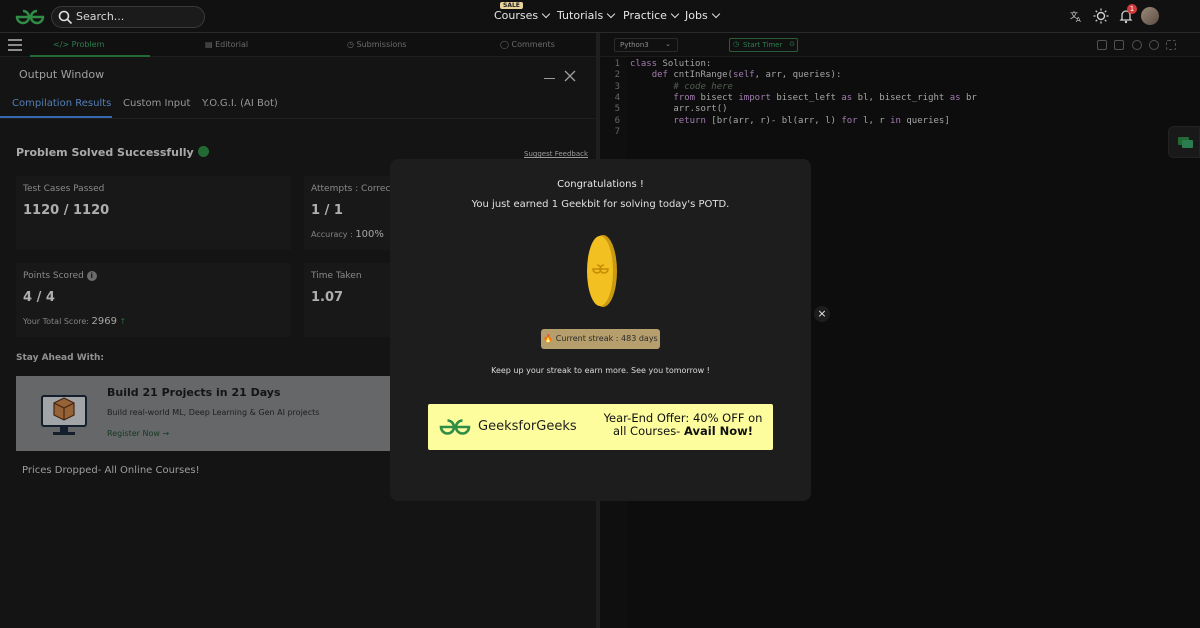  What do you see at coordinates (606, 338) in the screenshot?
I see `streak-text: Current streak : 483 days` at bounding box center [606, 338].